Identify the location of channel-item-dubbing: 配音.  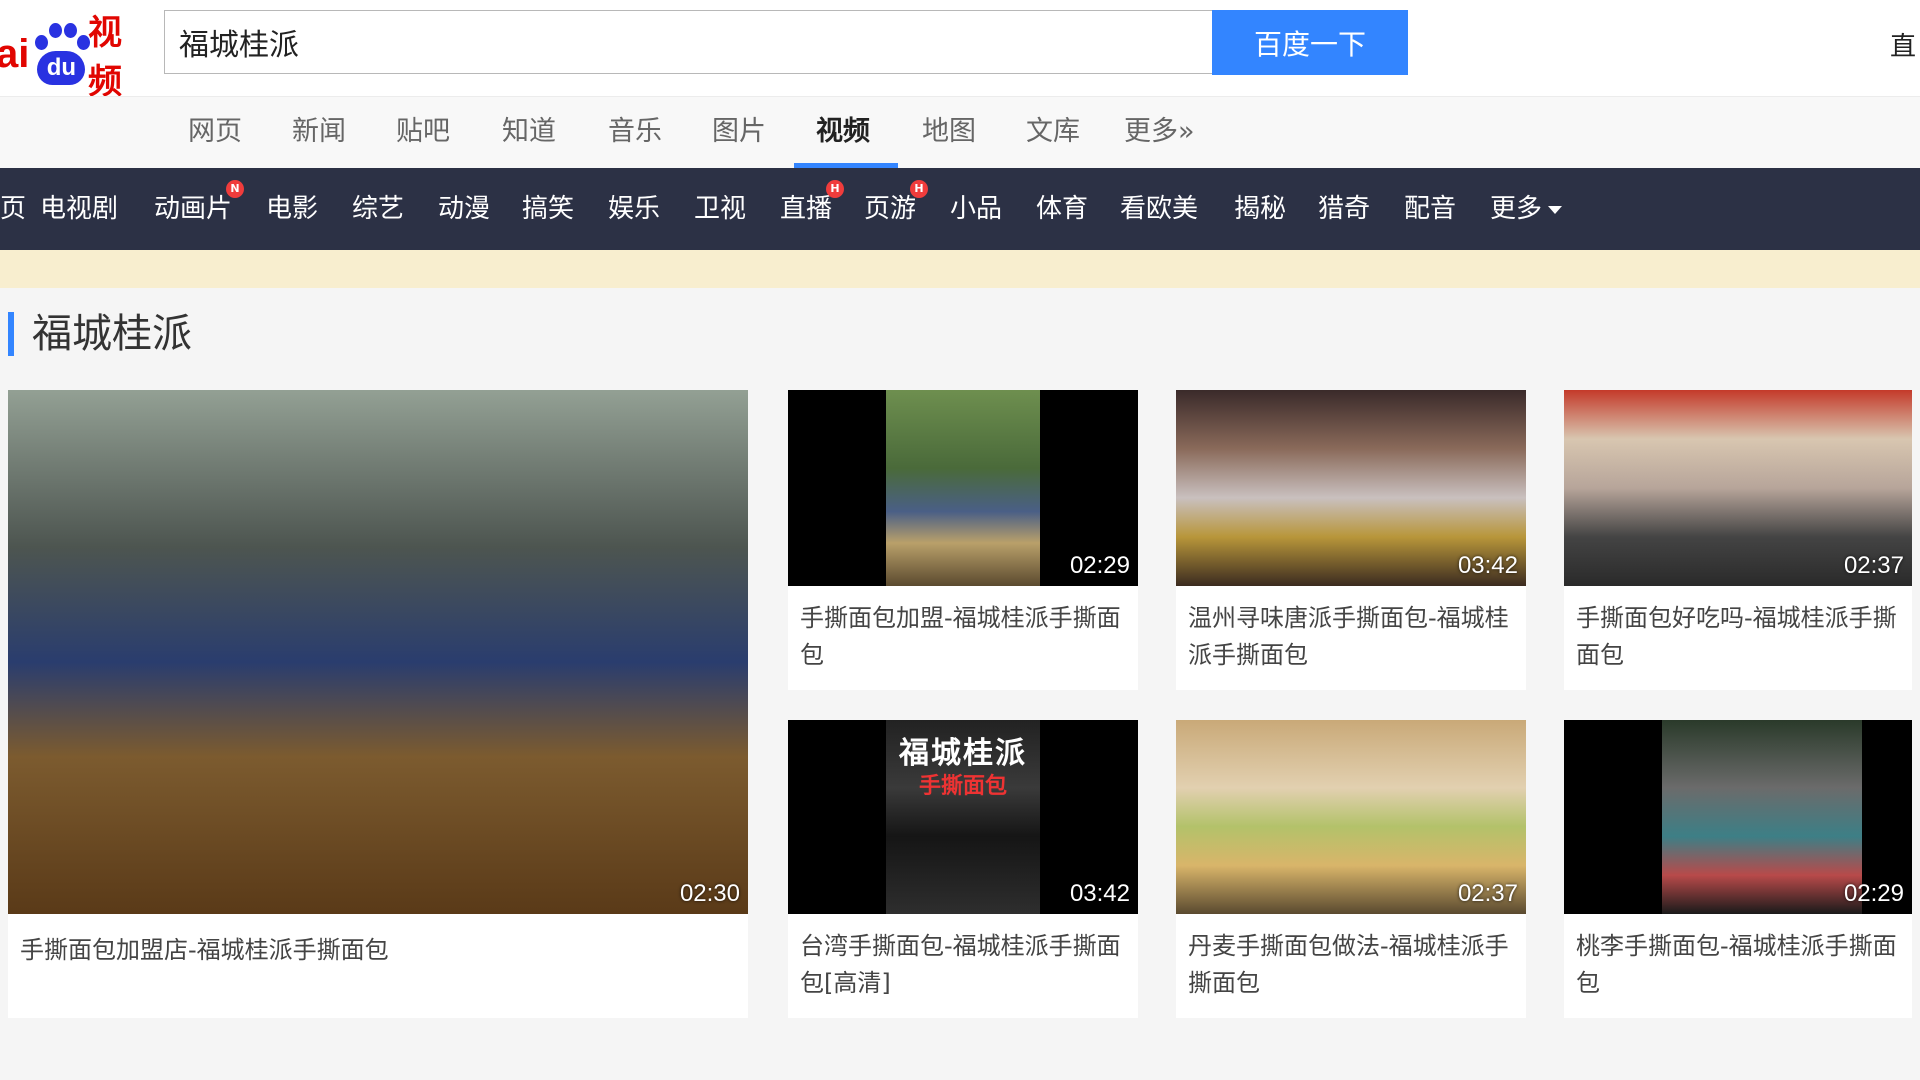
(1430, 209).